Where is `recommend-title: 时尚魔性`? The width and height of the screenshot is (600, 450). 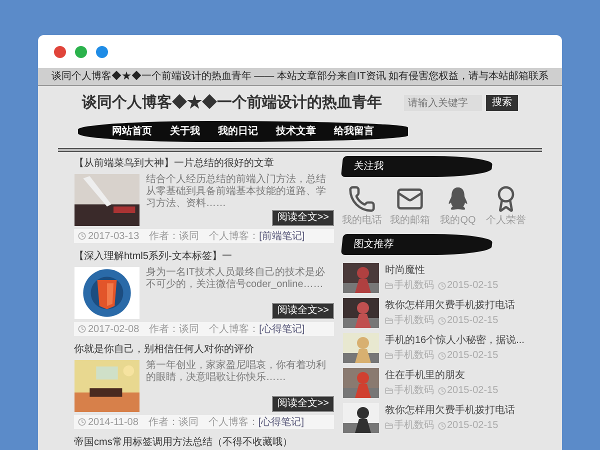
recommend-title: 时尚魔性 is located at coordinates (441, 270).